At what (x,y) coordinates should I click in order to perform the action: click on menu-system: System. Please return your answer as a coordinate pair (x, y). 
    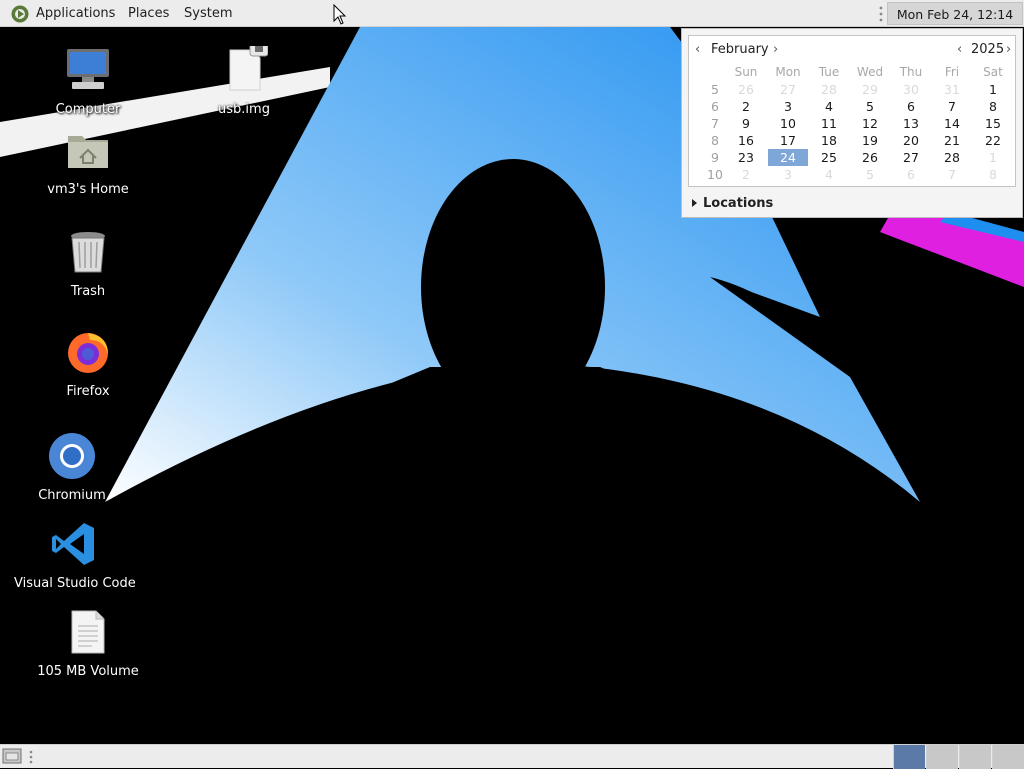
    Looking at the image, I should click on (208, 13).